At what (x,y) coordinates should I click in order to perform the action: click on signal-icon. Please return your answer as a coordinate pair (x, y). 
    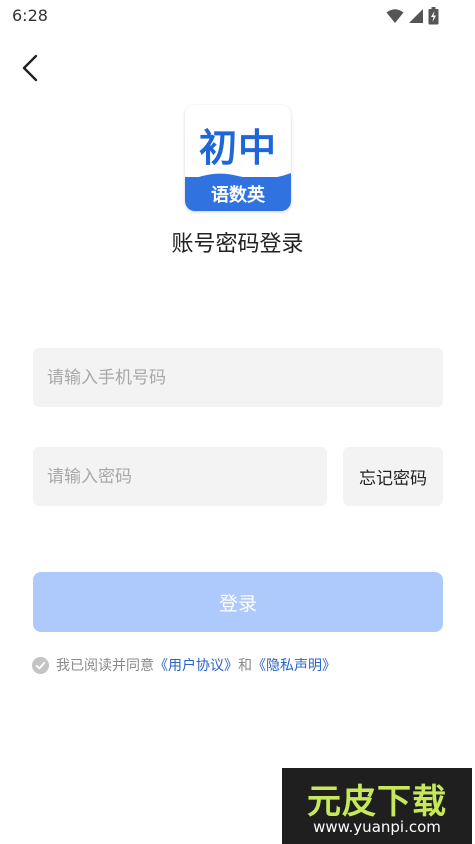
    Looking at the image, I should click on (416, 16).